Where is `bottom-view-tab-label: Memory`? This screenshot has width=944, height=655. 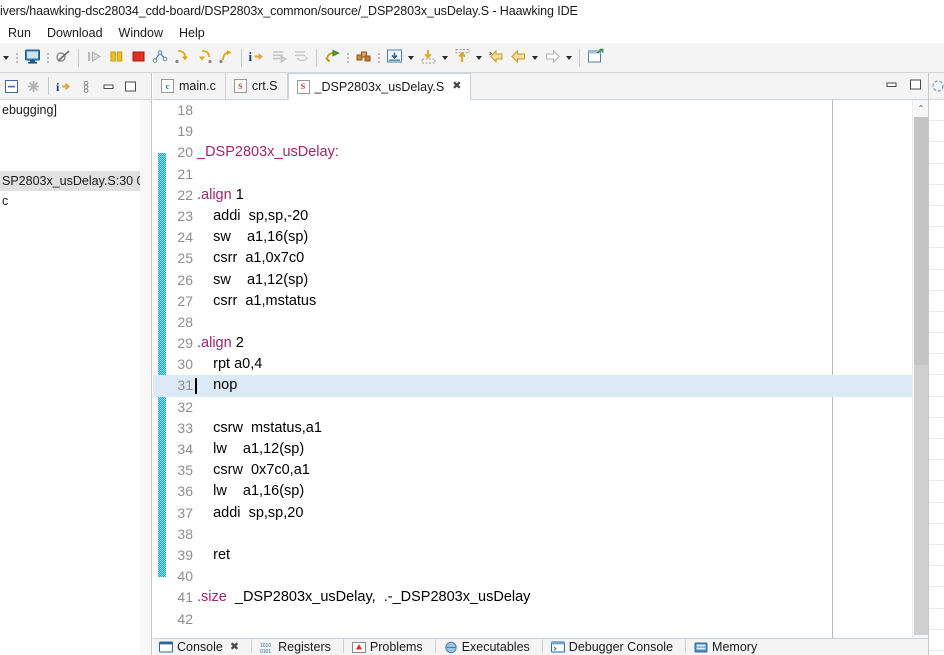 bottom-view-tab-label: Memory is located at coordinates (735, 647).